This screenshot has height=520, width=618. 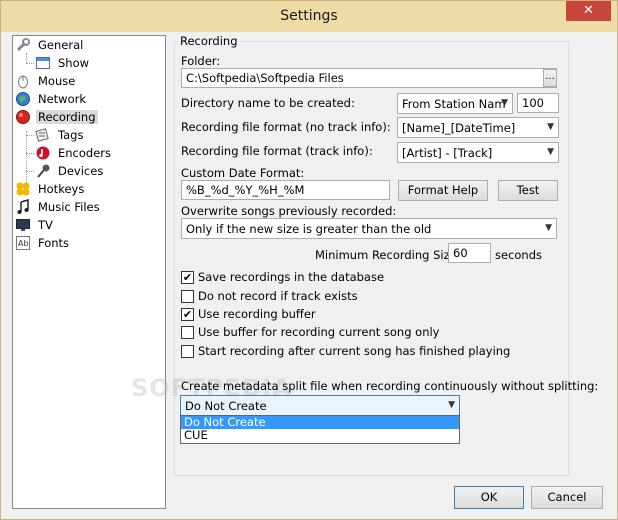 I want to click on use-buffer-checkbox: ✔ Use recording buffer, so click(x=248, y=314).